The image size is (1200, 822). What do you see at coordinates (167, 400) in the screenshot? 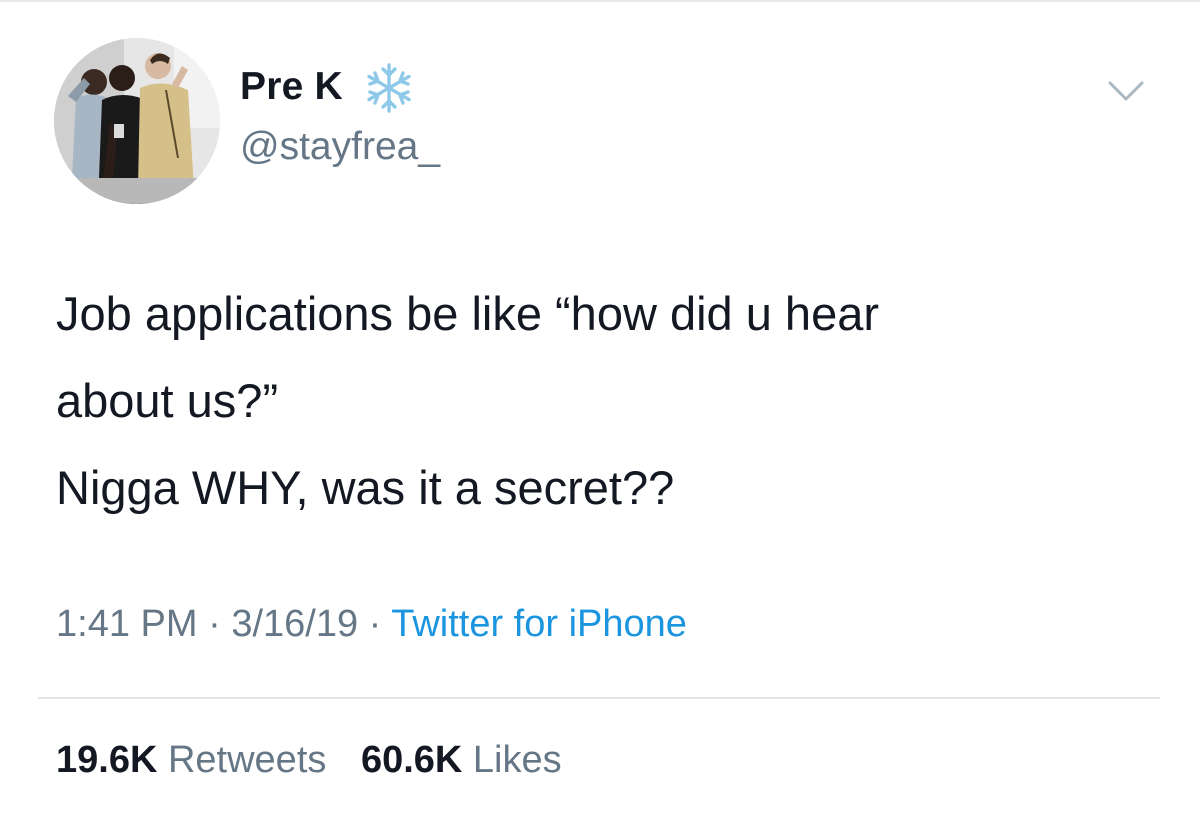
I see `tweet-text-line: about us?”` at bounding box center [167, 400].